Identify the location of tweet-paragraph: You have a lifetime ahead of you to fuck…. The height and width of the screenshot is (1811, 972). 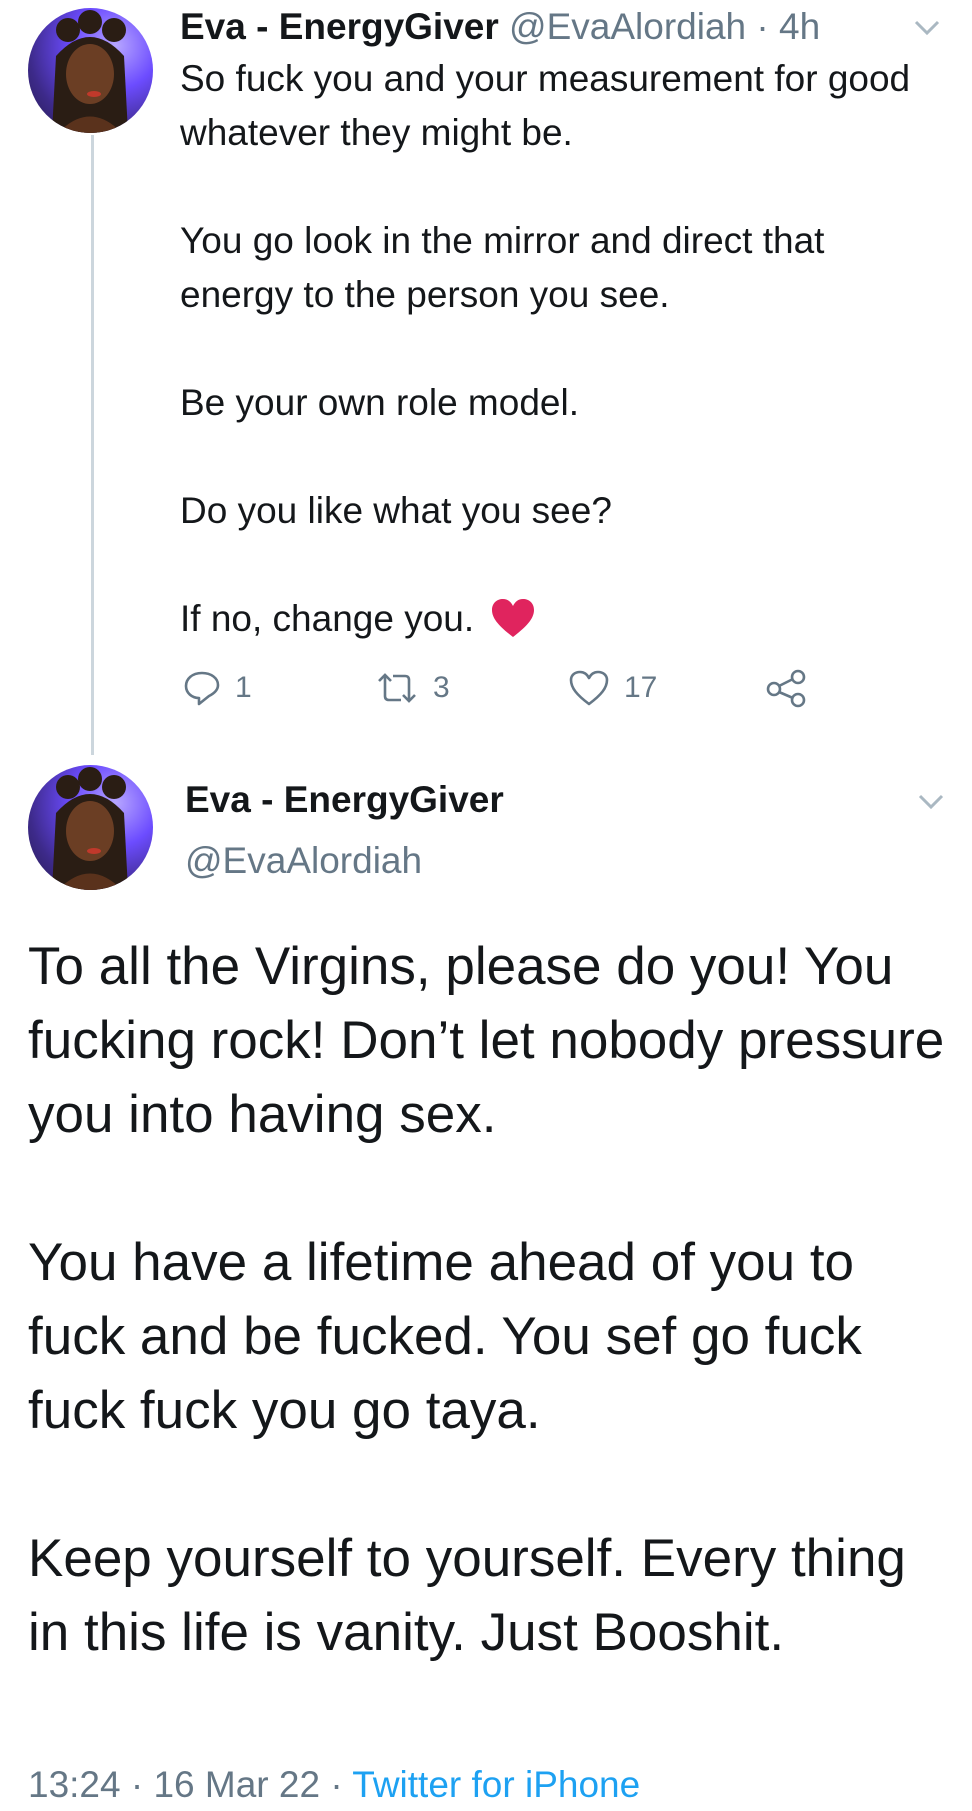
(445, 1336).